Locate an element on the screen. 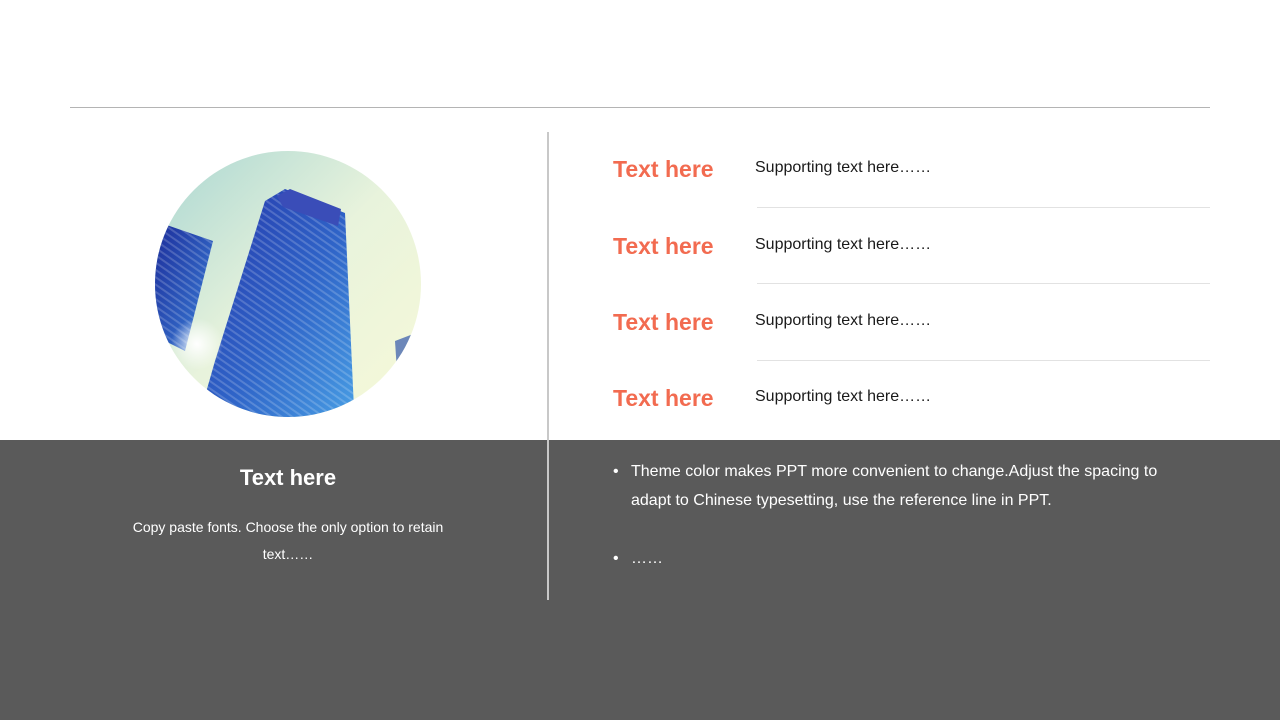  skyscraper-image-icon is located at coordinates (288, 284).